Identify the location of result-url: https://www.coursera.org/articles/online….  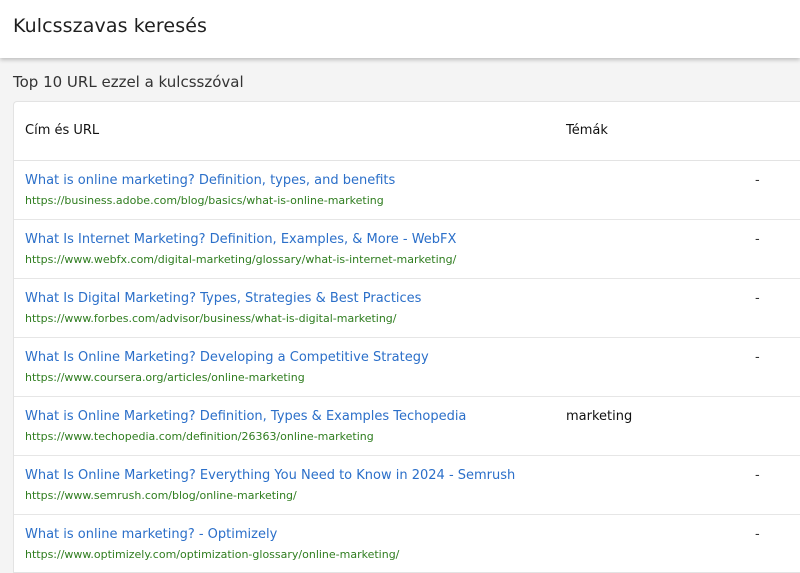
(165, 377).